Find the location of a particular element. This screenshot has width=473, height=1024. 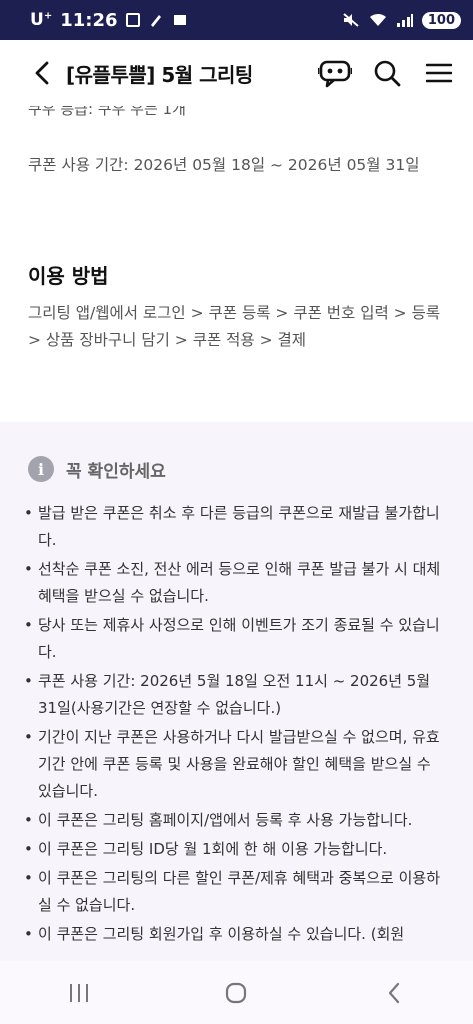

back-button is located at coordinates (42, 73).